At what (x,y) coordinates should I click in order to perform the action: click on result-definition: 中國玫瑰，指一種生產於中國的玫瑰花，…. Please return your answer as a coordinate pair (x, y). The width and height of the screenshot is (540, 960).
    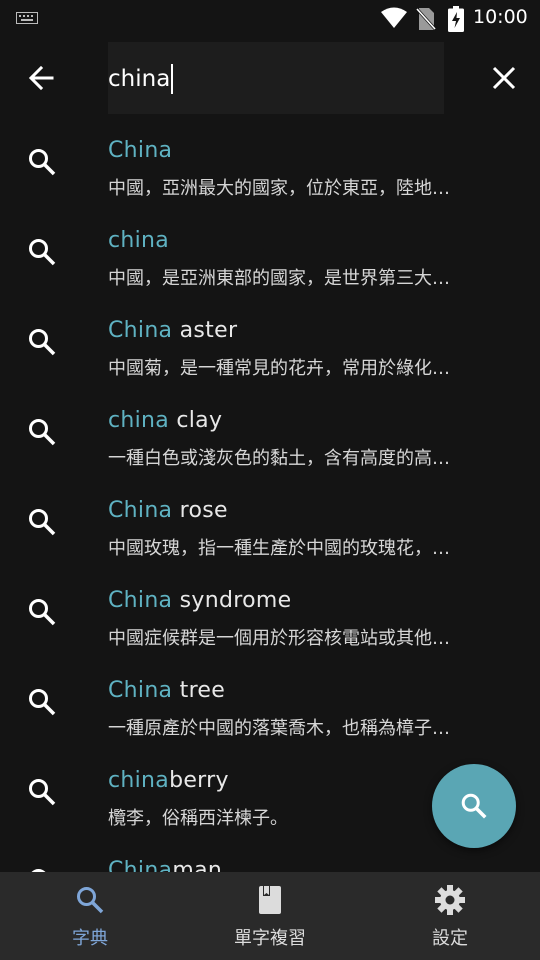
    Looking at the image, I should click on (279, 548).